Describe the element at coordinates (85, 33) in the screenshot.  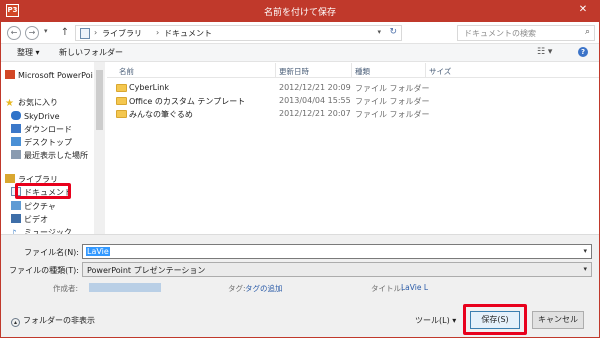
I see `documents-icon` at that location.